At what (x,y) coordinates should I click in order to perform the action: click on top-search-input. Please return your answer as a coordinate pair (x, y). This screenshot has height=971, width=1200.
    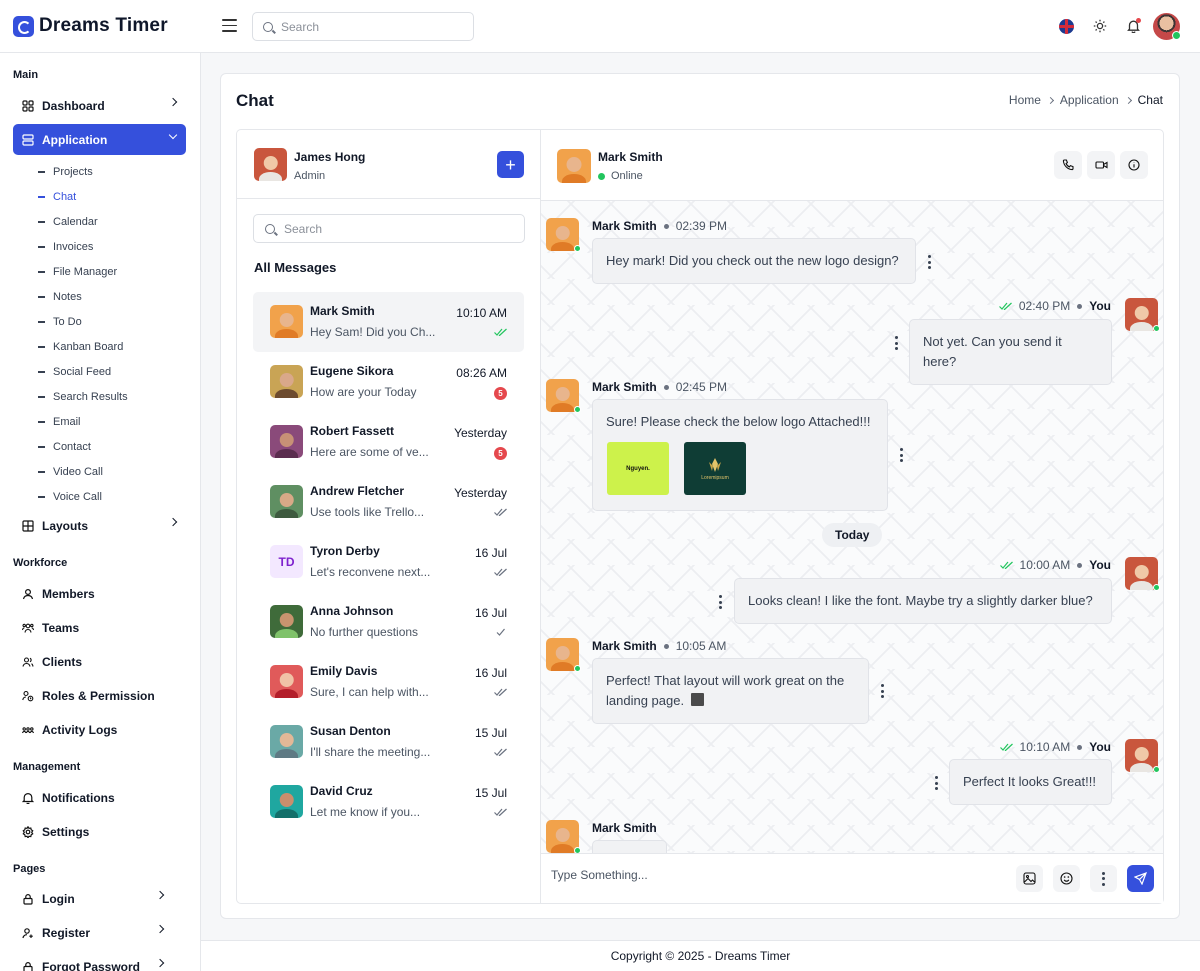
    Looking at the image, I should click on (366, 26).